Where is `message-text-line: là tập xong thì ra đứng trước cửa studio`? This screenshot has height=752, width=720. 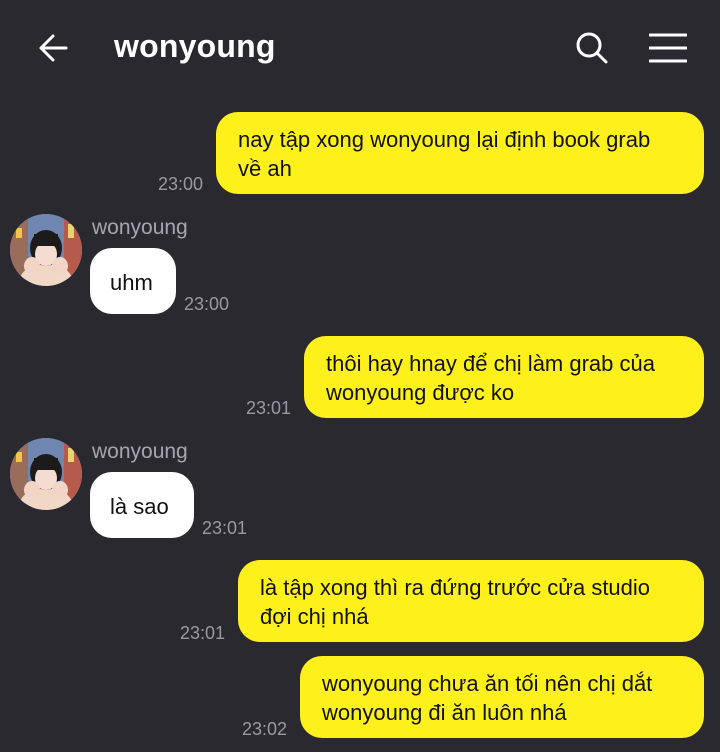
message-text-line: là tập xong thì ra đứng trước cửa studio is located at coordinates (455, 587).